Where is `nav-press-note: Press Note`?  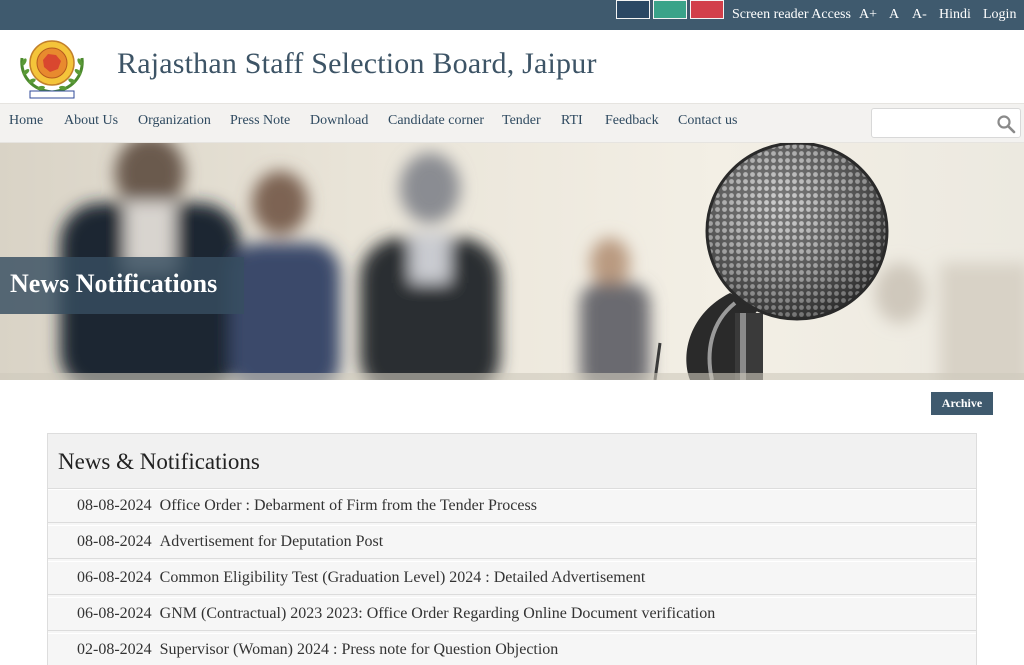 nav-press-note: Press Note is located at coordinates (260, 121).